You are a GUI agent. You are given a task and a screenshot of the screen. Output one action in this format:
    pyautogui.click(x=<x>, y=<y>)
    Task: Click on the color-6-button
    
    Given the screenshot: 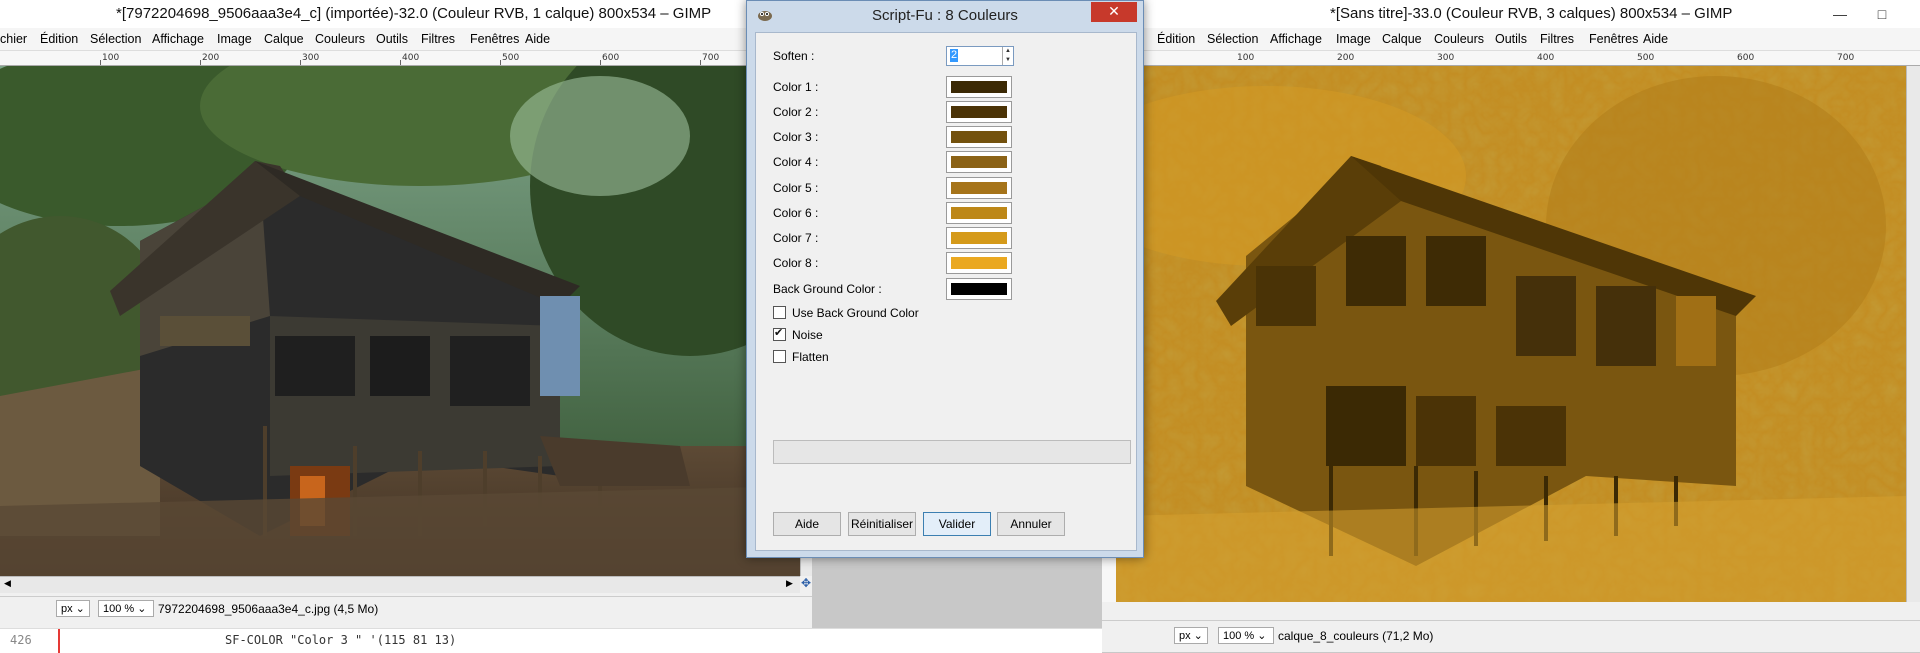 What is the action you would take?
    pyautogui.click(x=979, y=213)
    